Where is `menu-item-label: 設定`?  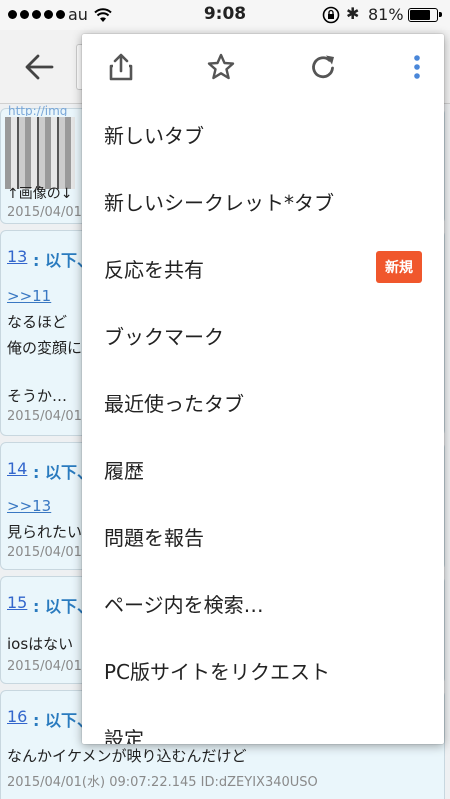
menu-item-label: 設定 is located at coordinates (124, 735).